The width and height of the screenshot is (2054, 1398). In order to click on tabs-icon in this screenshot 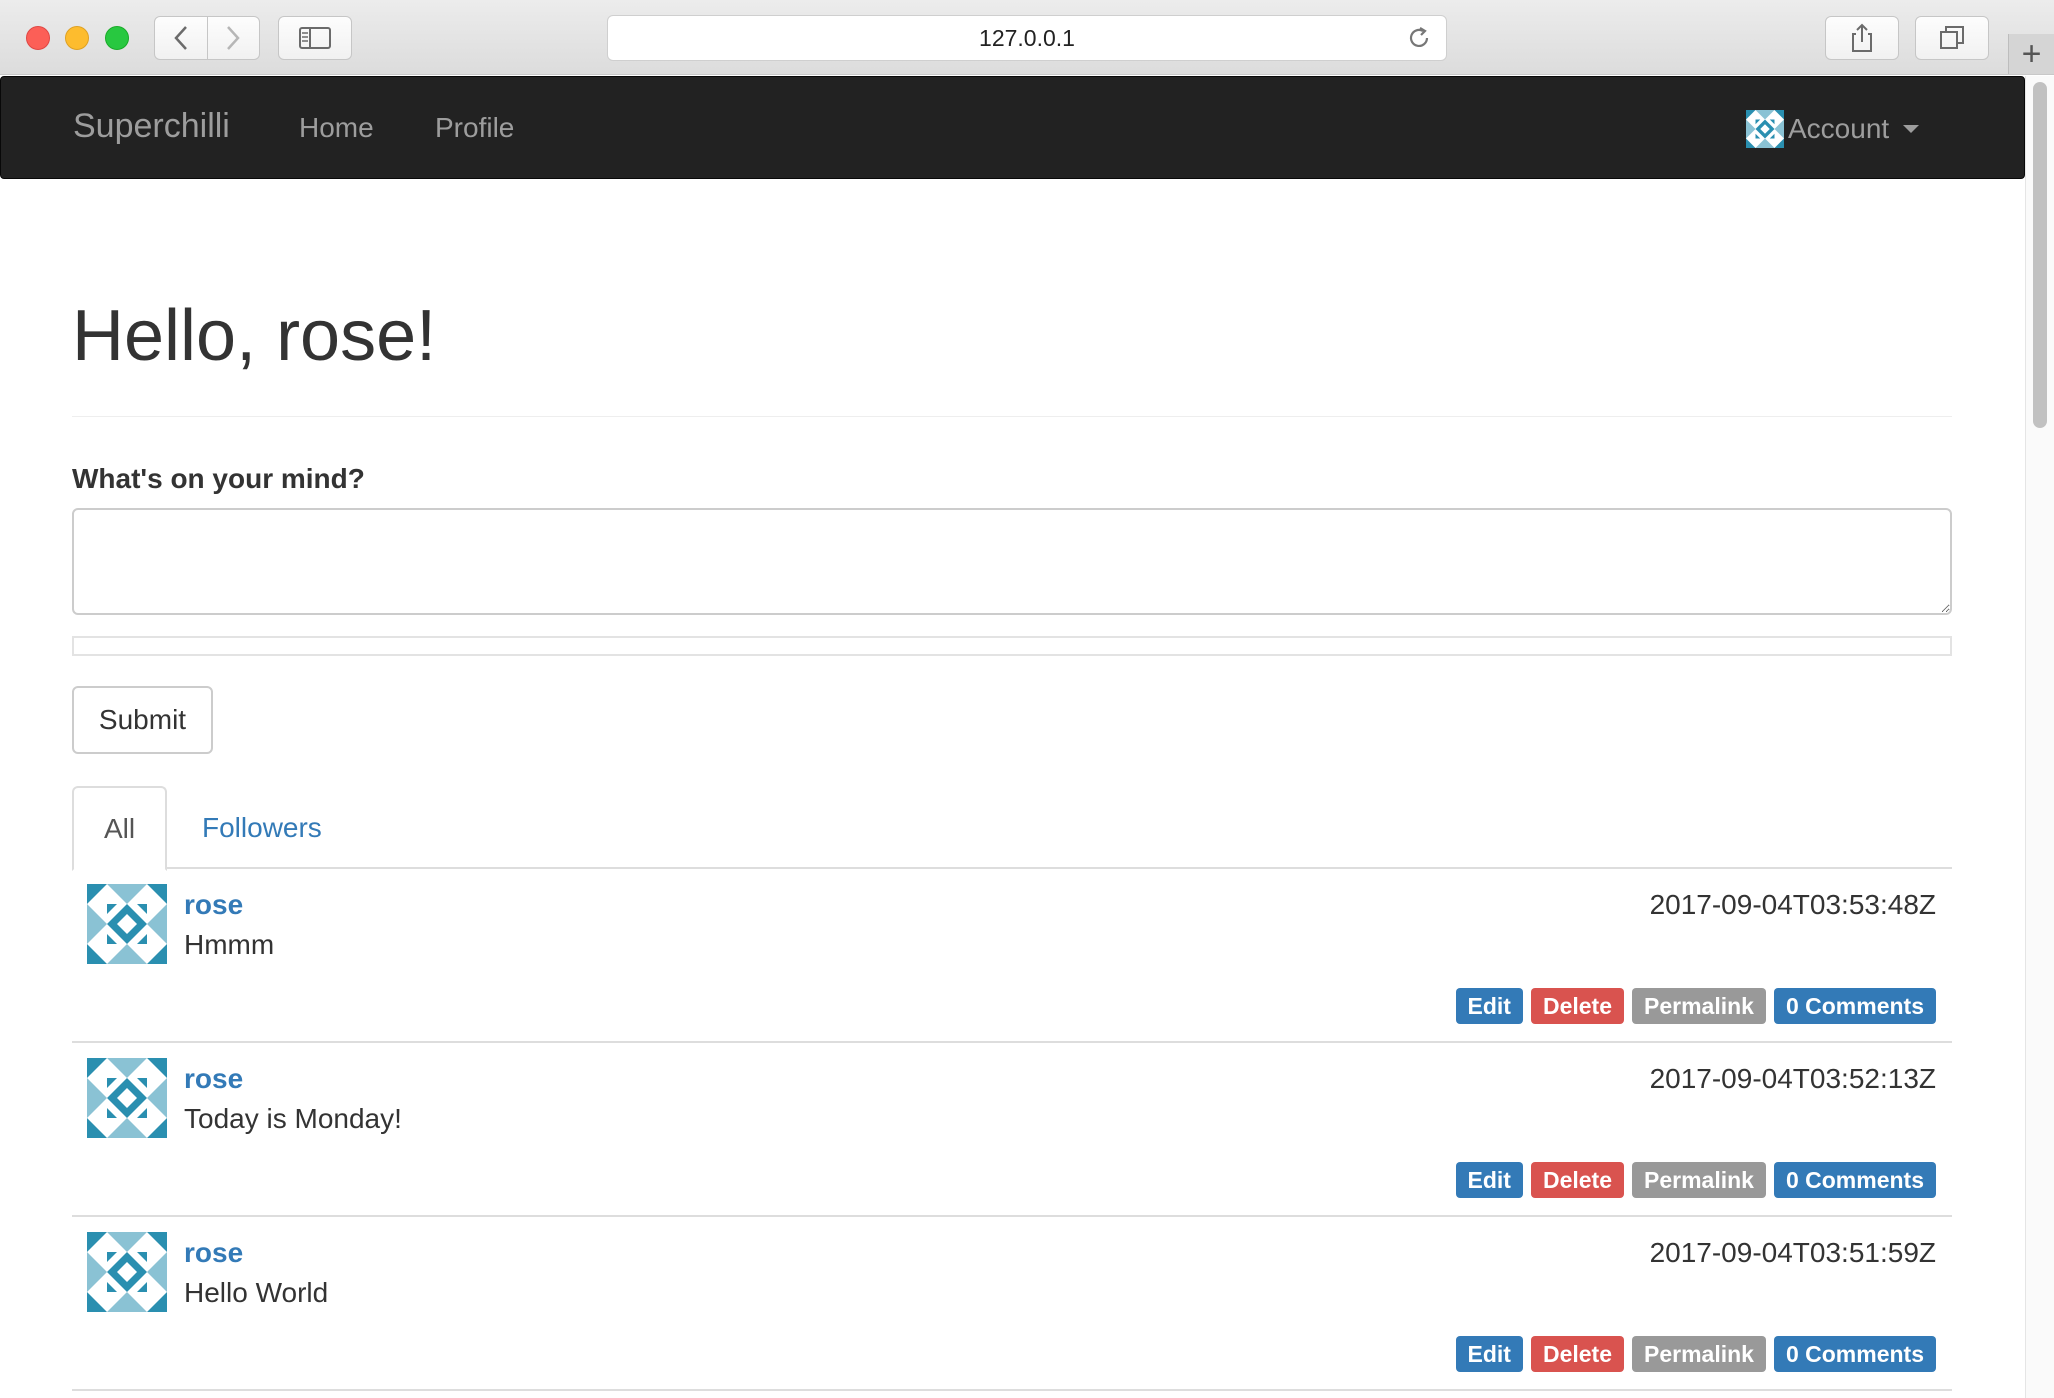, I will do `click(1952, 37)`.